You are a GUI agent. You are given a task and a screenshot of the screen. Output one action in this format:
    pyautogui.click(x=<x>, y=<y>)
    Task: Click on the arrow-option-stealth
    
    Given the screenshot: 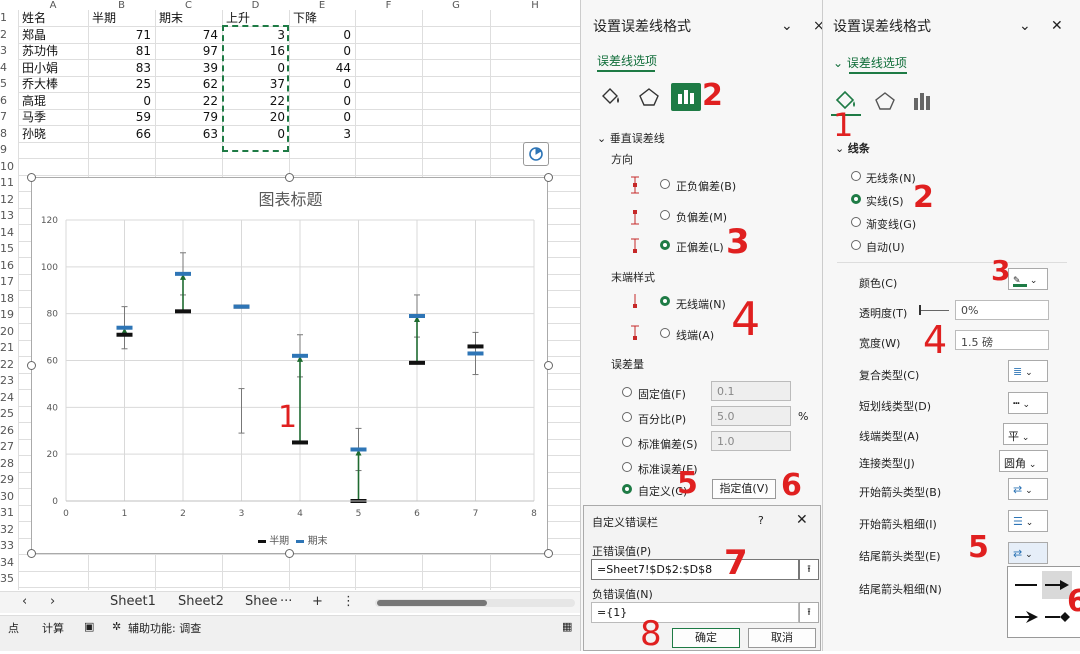 What is the action you would take?
    pyautogui.click(x=1026, y=617)
    